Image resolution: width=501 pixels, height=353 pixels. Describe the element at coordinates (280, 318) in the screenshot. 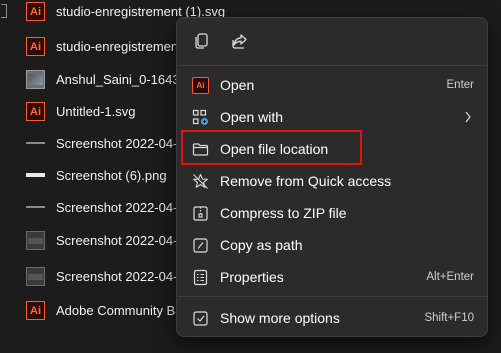

I see `menu-item-label: Show more options` at that location.